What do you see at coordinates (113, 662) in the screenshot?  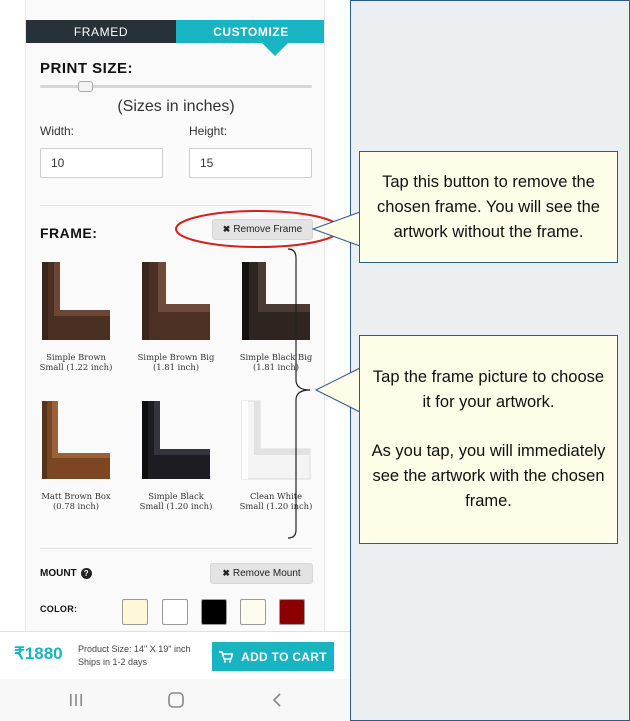 I see `shipping-text: Ships in 1-2 days` at bounding box center [113, 662].